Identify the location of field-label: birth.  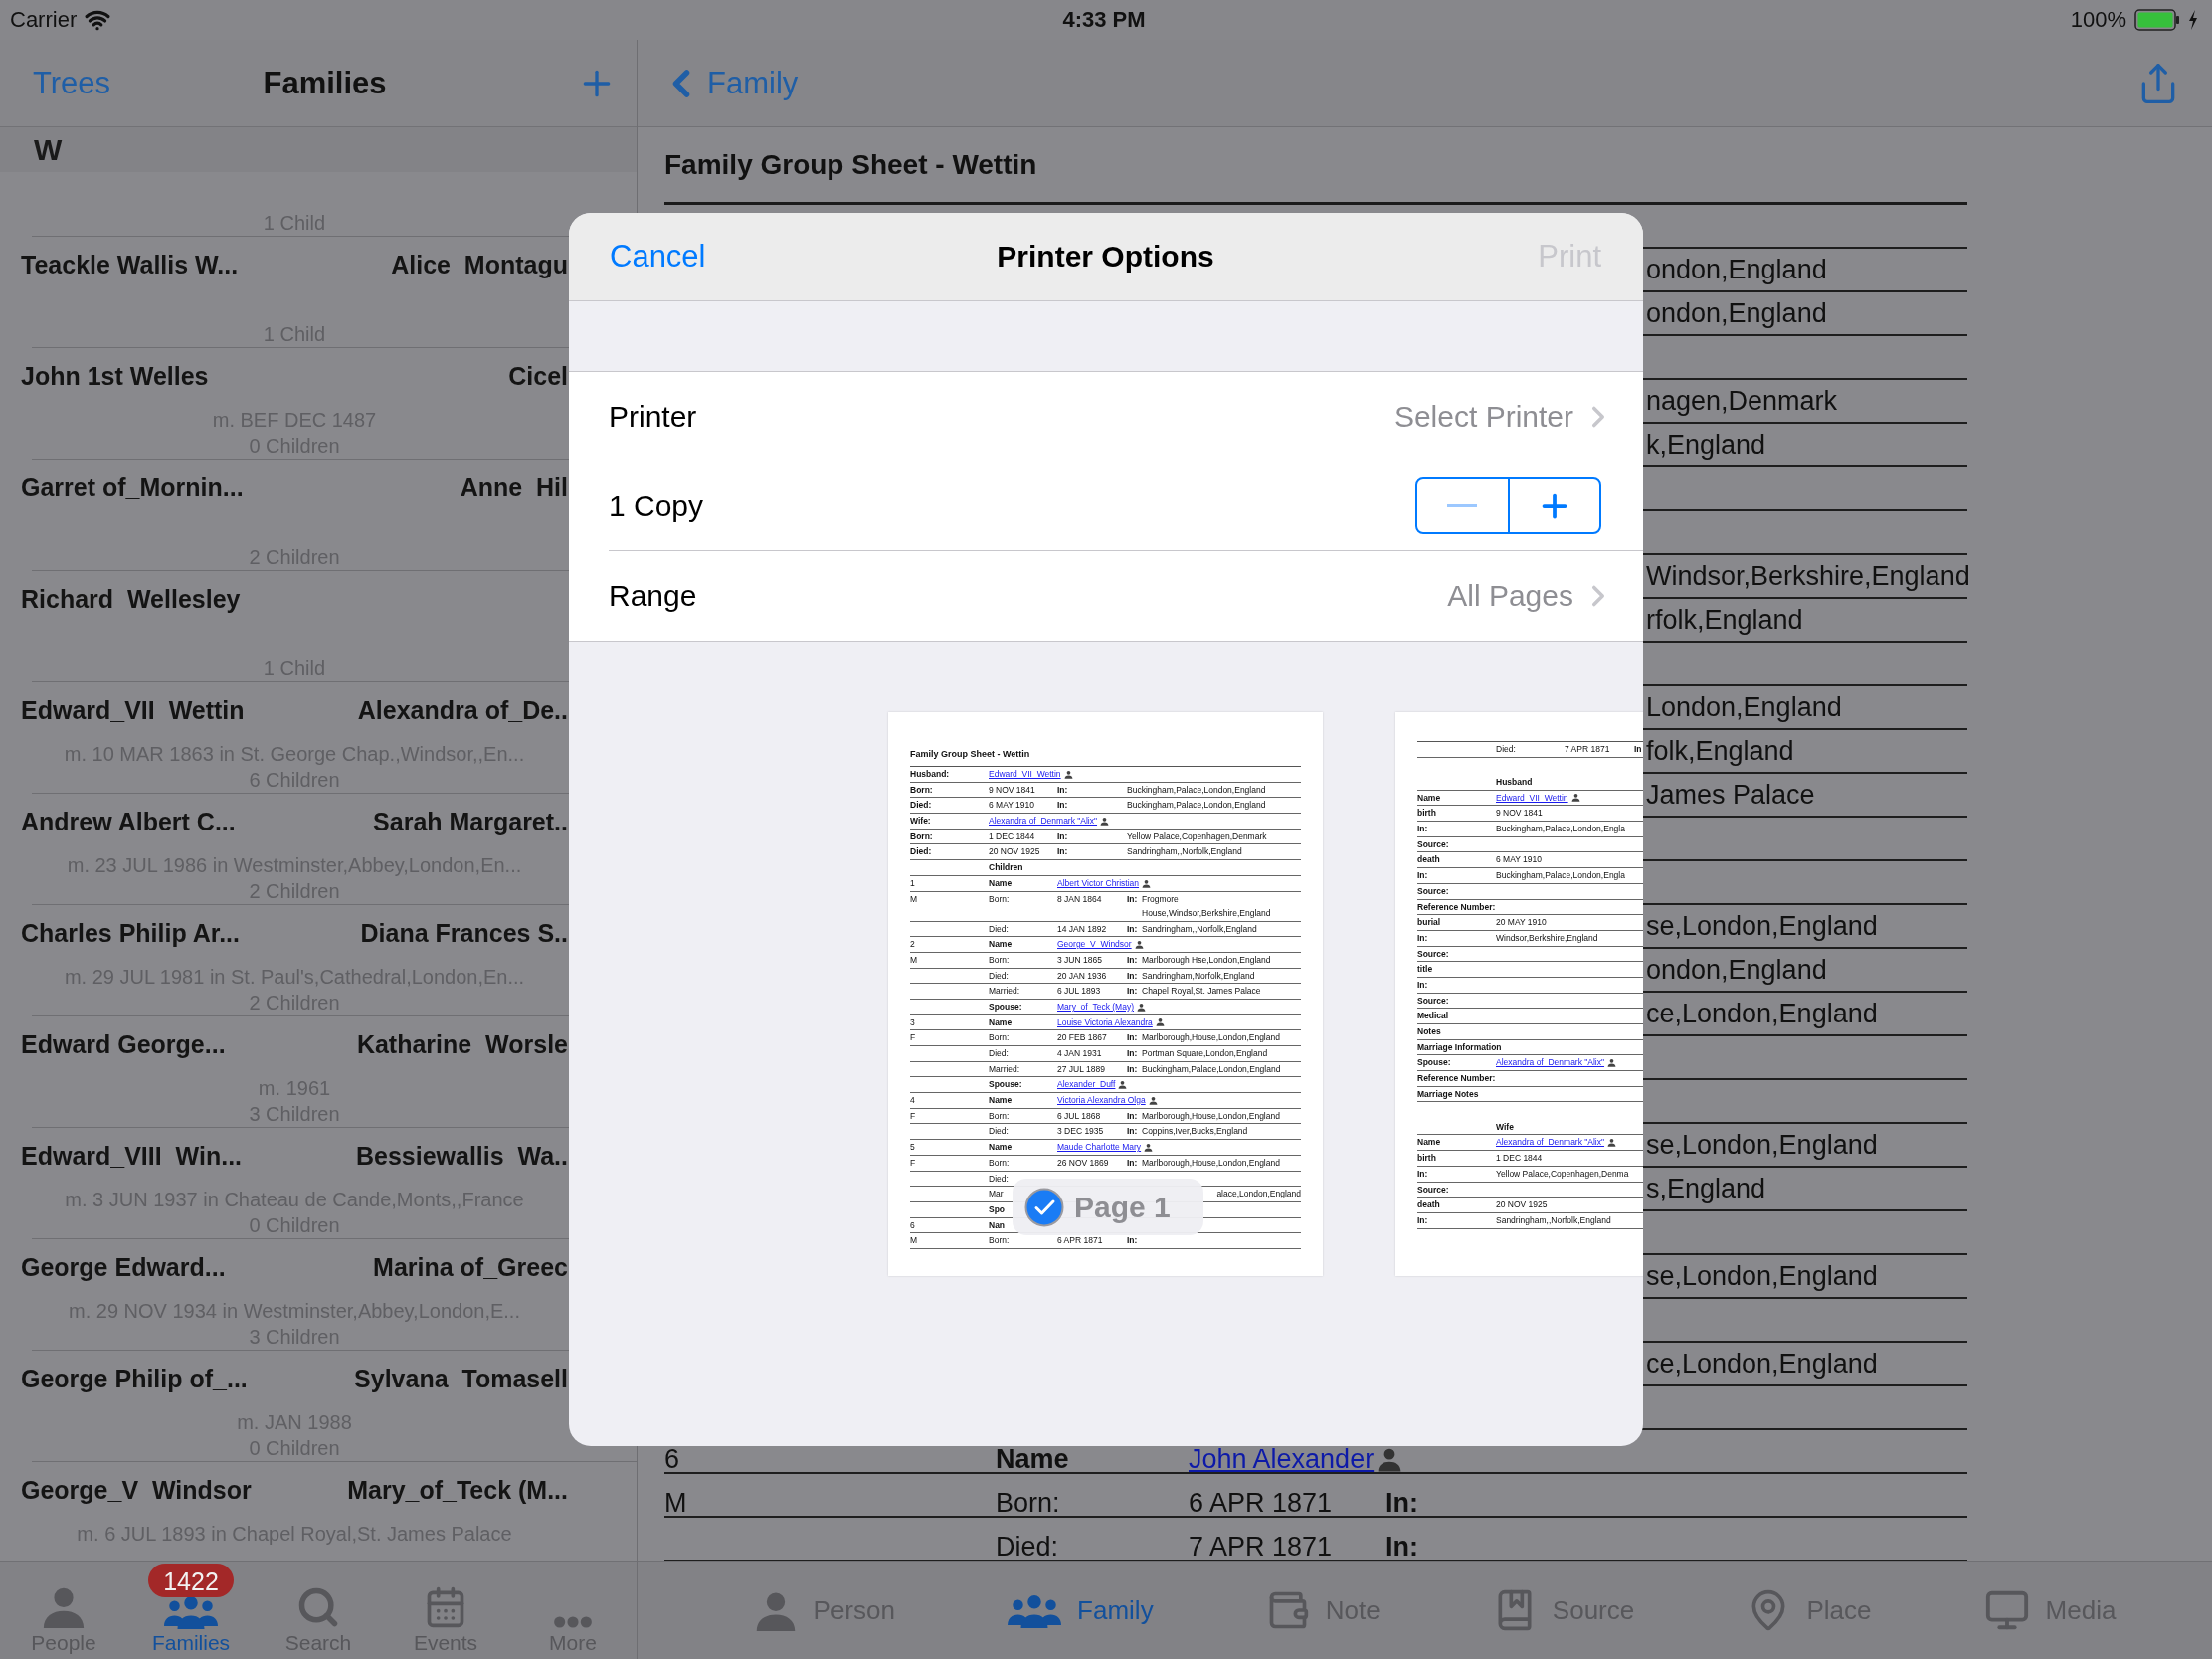
(1426, 1159).